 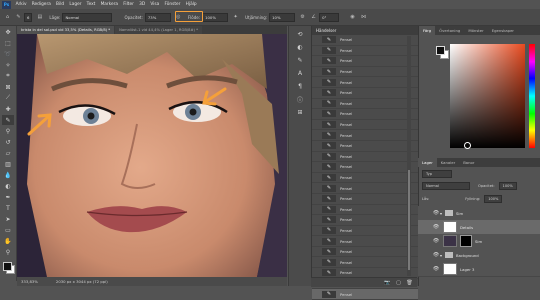 What do you see at coordinates (479, 241) in the screenshot?
I see `layer-row: 👁 Sim` at bounding box center [479, 241].